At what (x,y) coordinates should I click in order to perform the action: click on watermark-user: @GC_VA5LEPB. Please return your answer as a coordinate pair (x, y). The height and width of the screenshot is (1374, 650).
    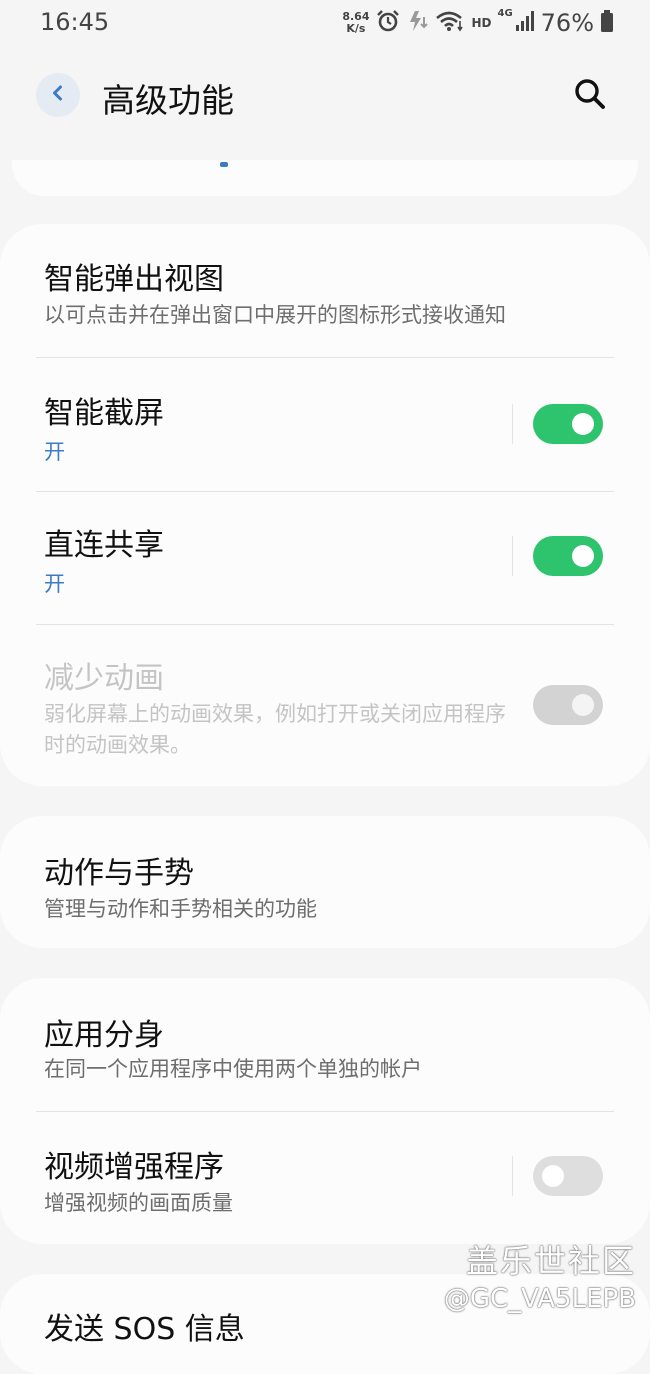
    Looking at the image, I should click on (539, 1299).